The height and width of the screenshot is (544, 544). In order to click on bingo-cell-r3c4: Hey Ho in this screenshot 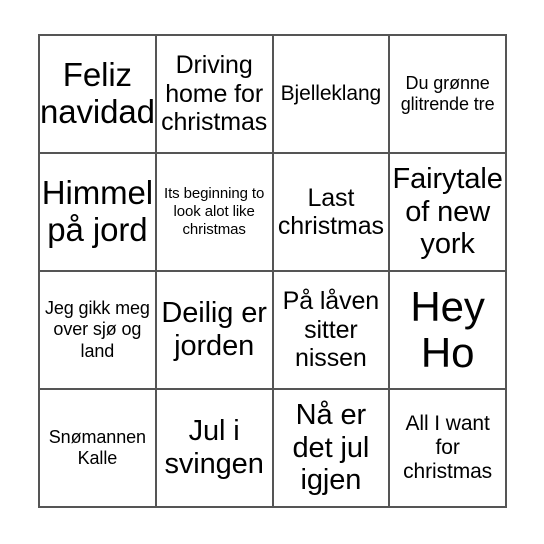, I will do `click(448, 331)`.